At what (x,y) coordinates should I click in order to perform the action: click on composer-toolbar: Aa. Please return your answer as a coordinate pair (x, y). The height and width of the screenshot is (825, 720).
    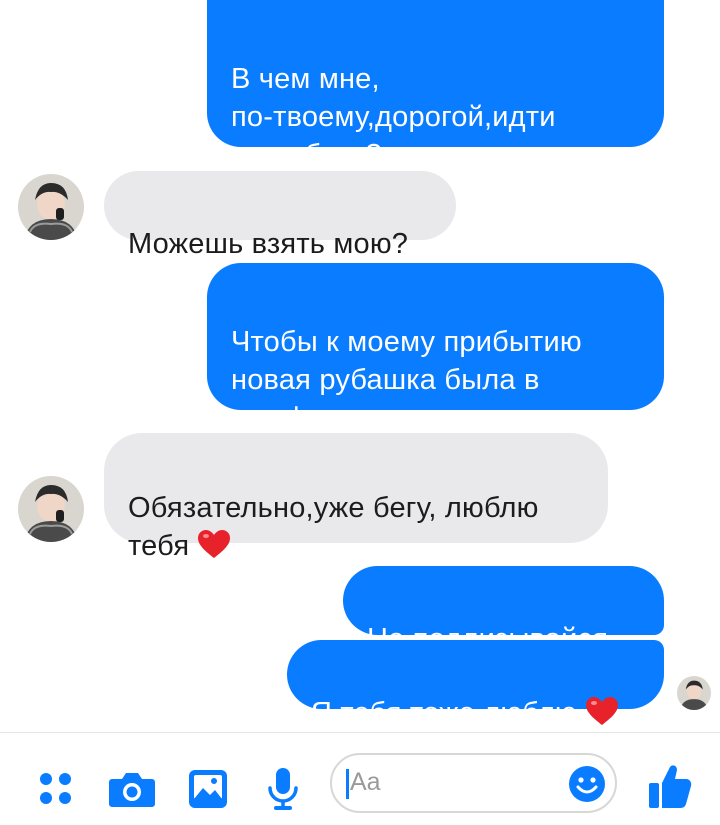
    Looking at the image, I should click on (360, 778).